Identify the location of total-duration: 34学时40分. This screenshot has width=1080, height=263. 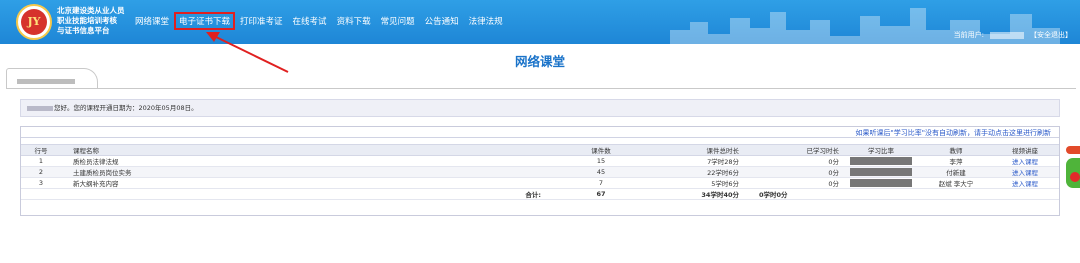
(681, 194).